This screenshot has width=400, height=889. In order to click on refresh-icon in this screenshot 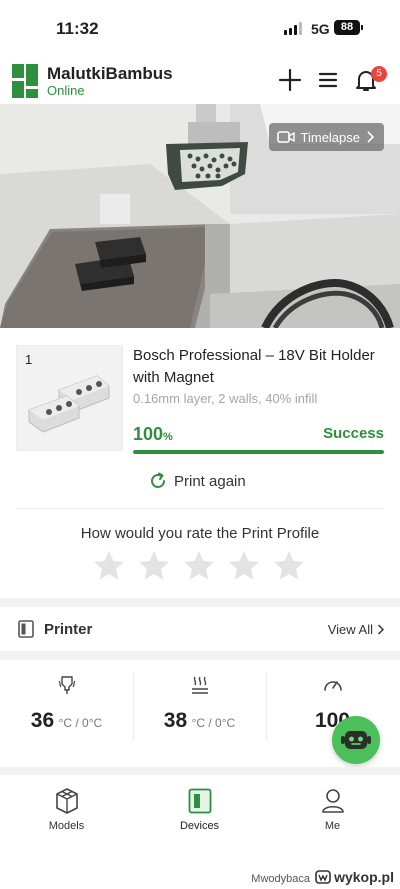, I will do `click(158, 480)`.